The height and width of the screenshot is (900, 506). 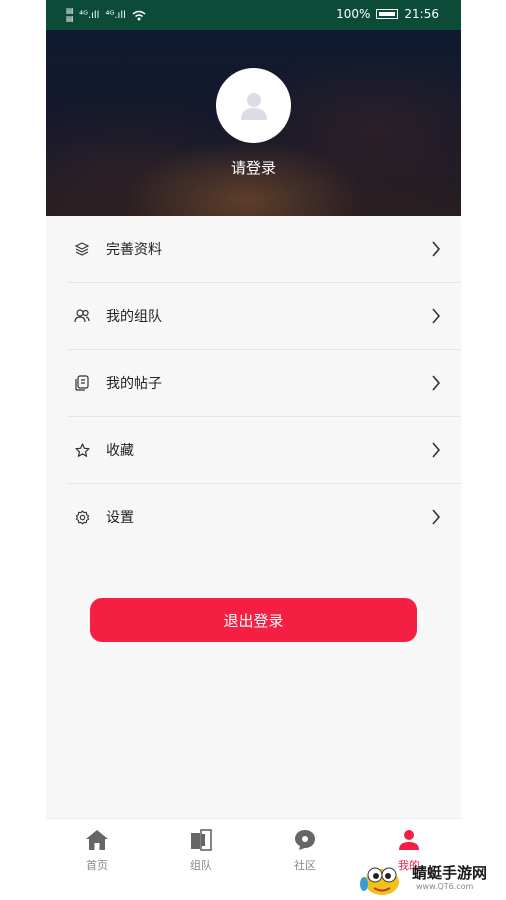 What do you see at coordinates (134, 317) in the screenshot?
I see `menu-item-label: 我的组队` at bounding box center [134, 317].